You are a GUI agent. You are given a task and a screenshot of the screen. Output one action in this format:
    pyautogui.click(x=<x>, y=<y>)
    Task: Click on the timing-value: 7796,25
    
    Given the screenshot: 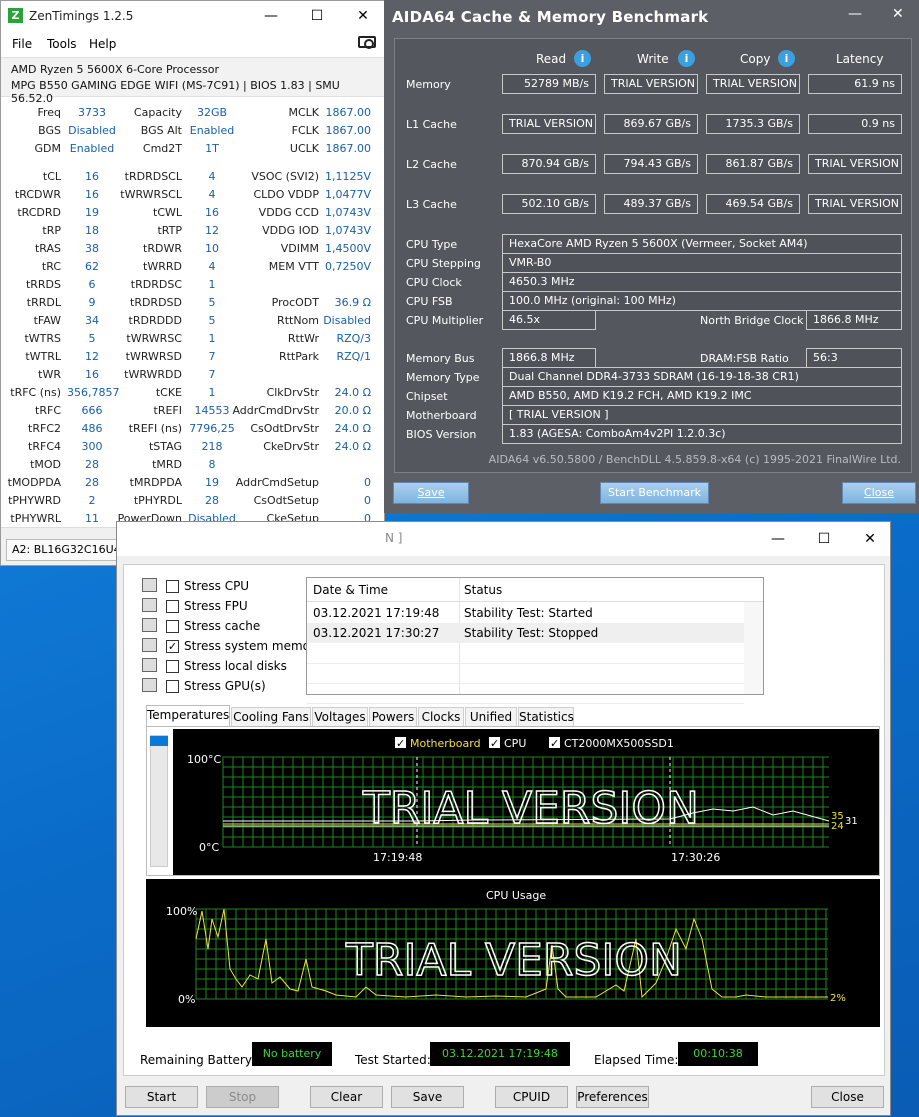 What is the action you would take?
    pyautogui.click(x=212, y=428)
    